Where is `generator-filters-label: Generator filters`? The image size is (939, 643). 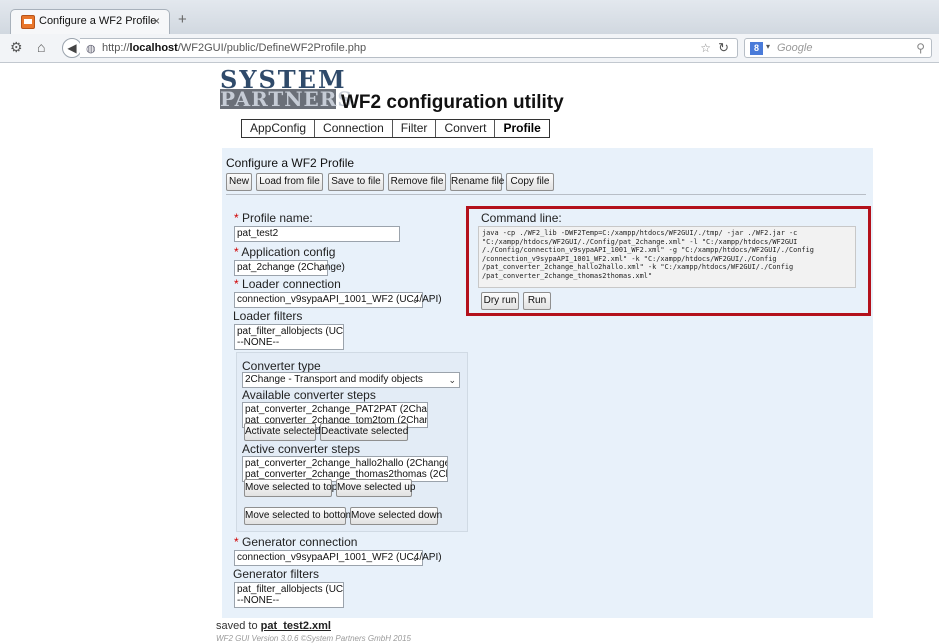 generator-filters-label: Generator filters is located at coordinates (276, 574).